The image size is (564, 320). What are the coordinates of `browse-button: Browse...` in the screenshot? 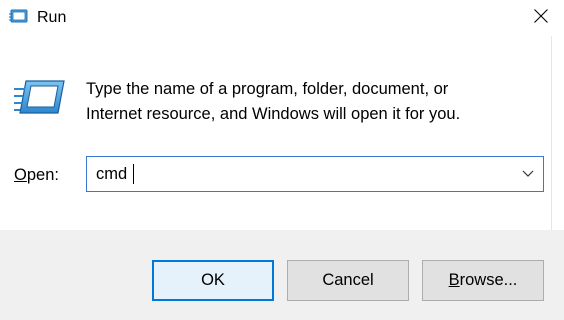 It's located at (483, 280).